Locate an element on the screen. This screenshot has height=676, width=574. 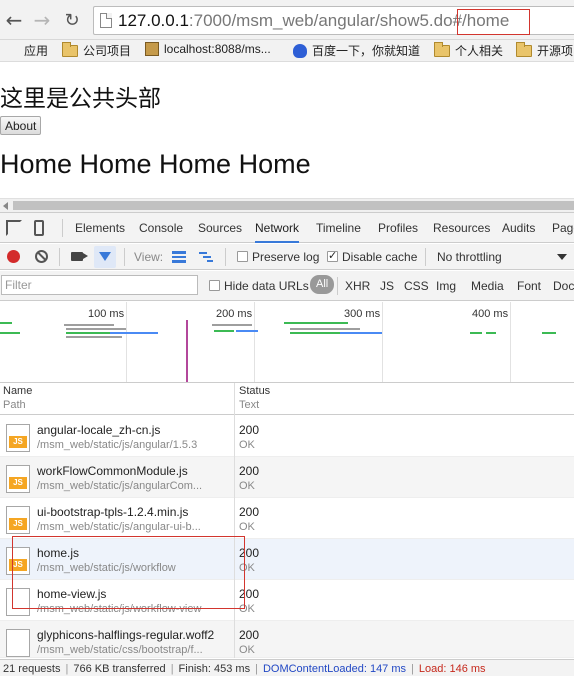
tab-resources: Resources is located at coordinates (461, 228).